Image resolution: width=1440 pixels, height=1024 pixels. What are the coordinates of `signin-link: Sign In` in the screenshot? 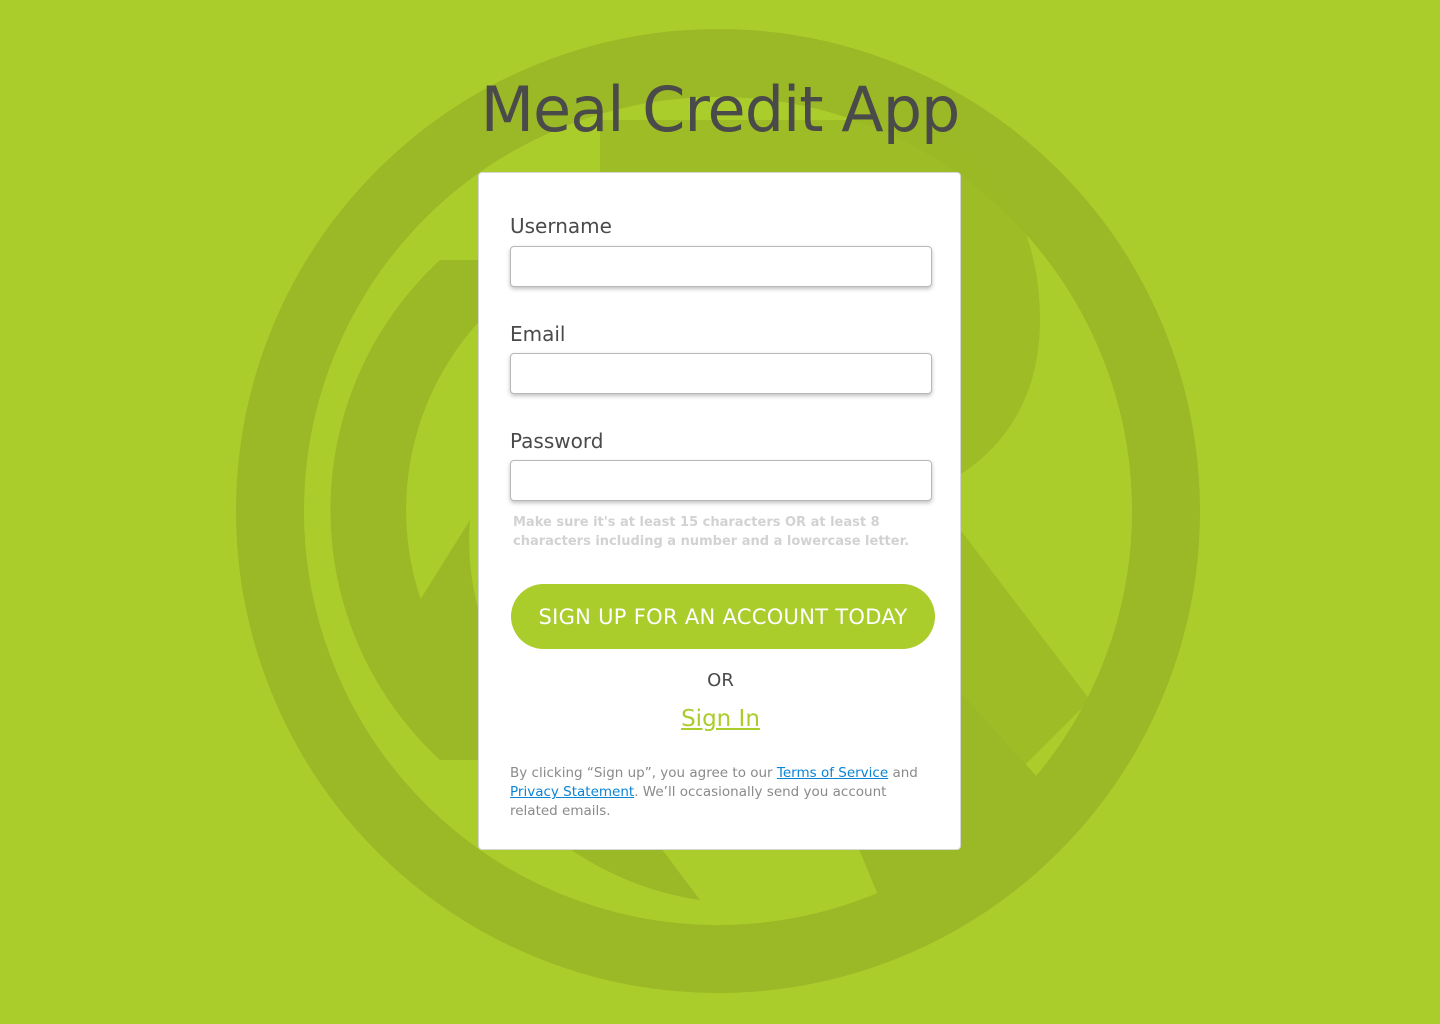 It's located at (720, 719).